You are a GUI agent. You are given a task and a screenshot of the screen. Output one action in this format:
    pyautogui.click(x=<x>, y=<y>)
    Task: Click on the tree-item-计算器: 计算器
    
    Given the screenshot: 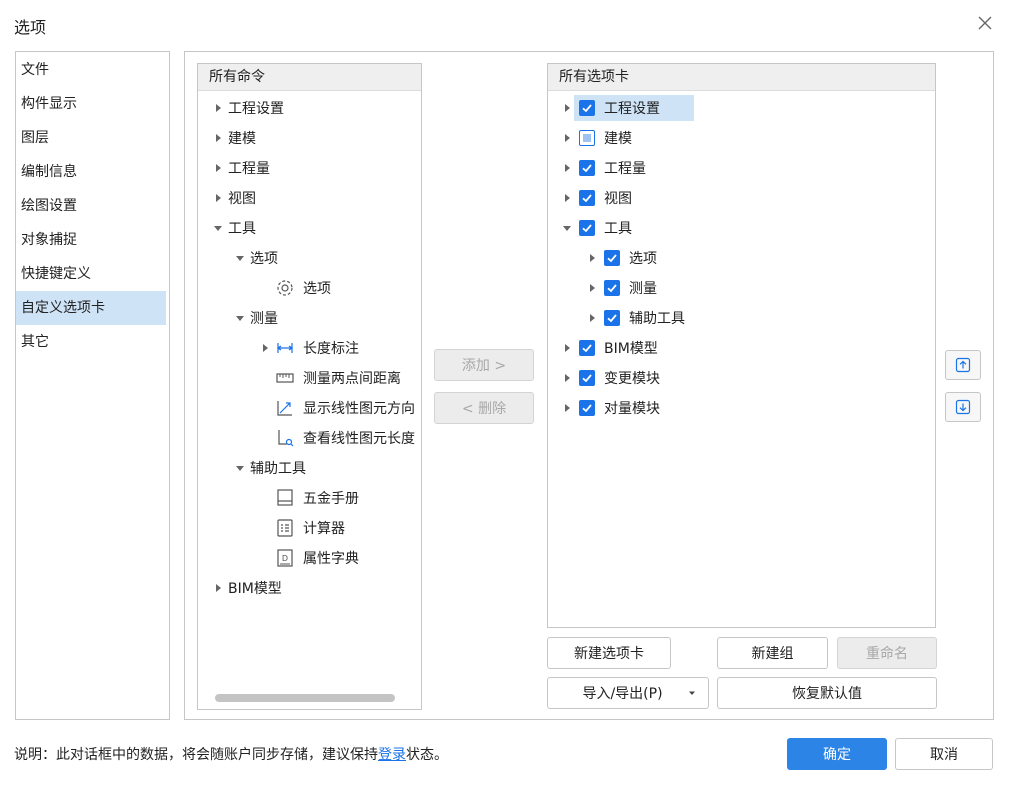 What is the action you would take?
    pyautogui.click(x=310, y=528)
    